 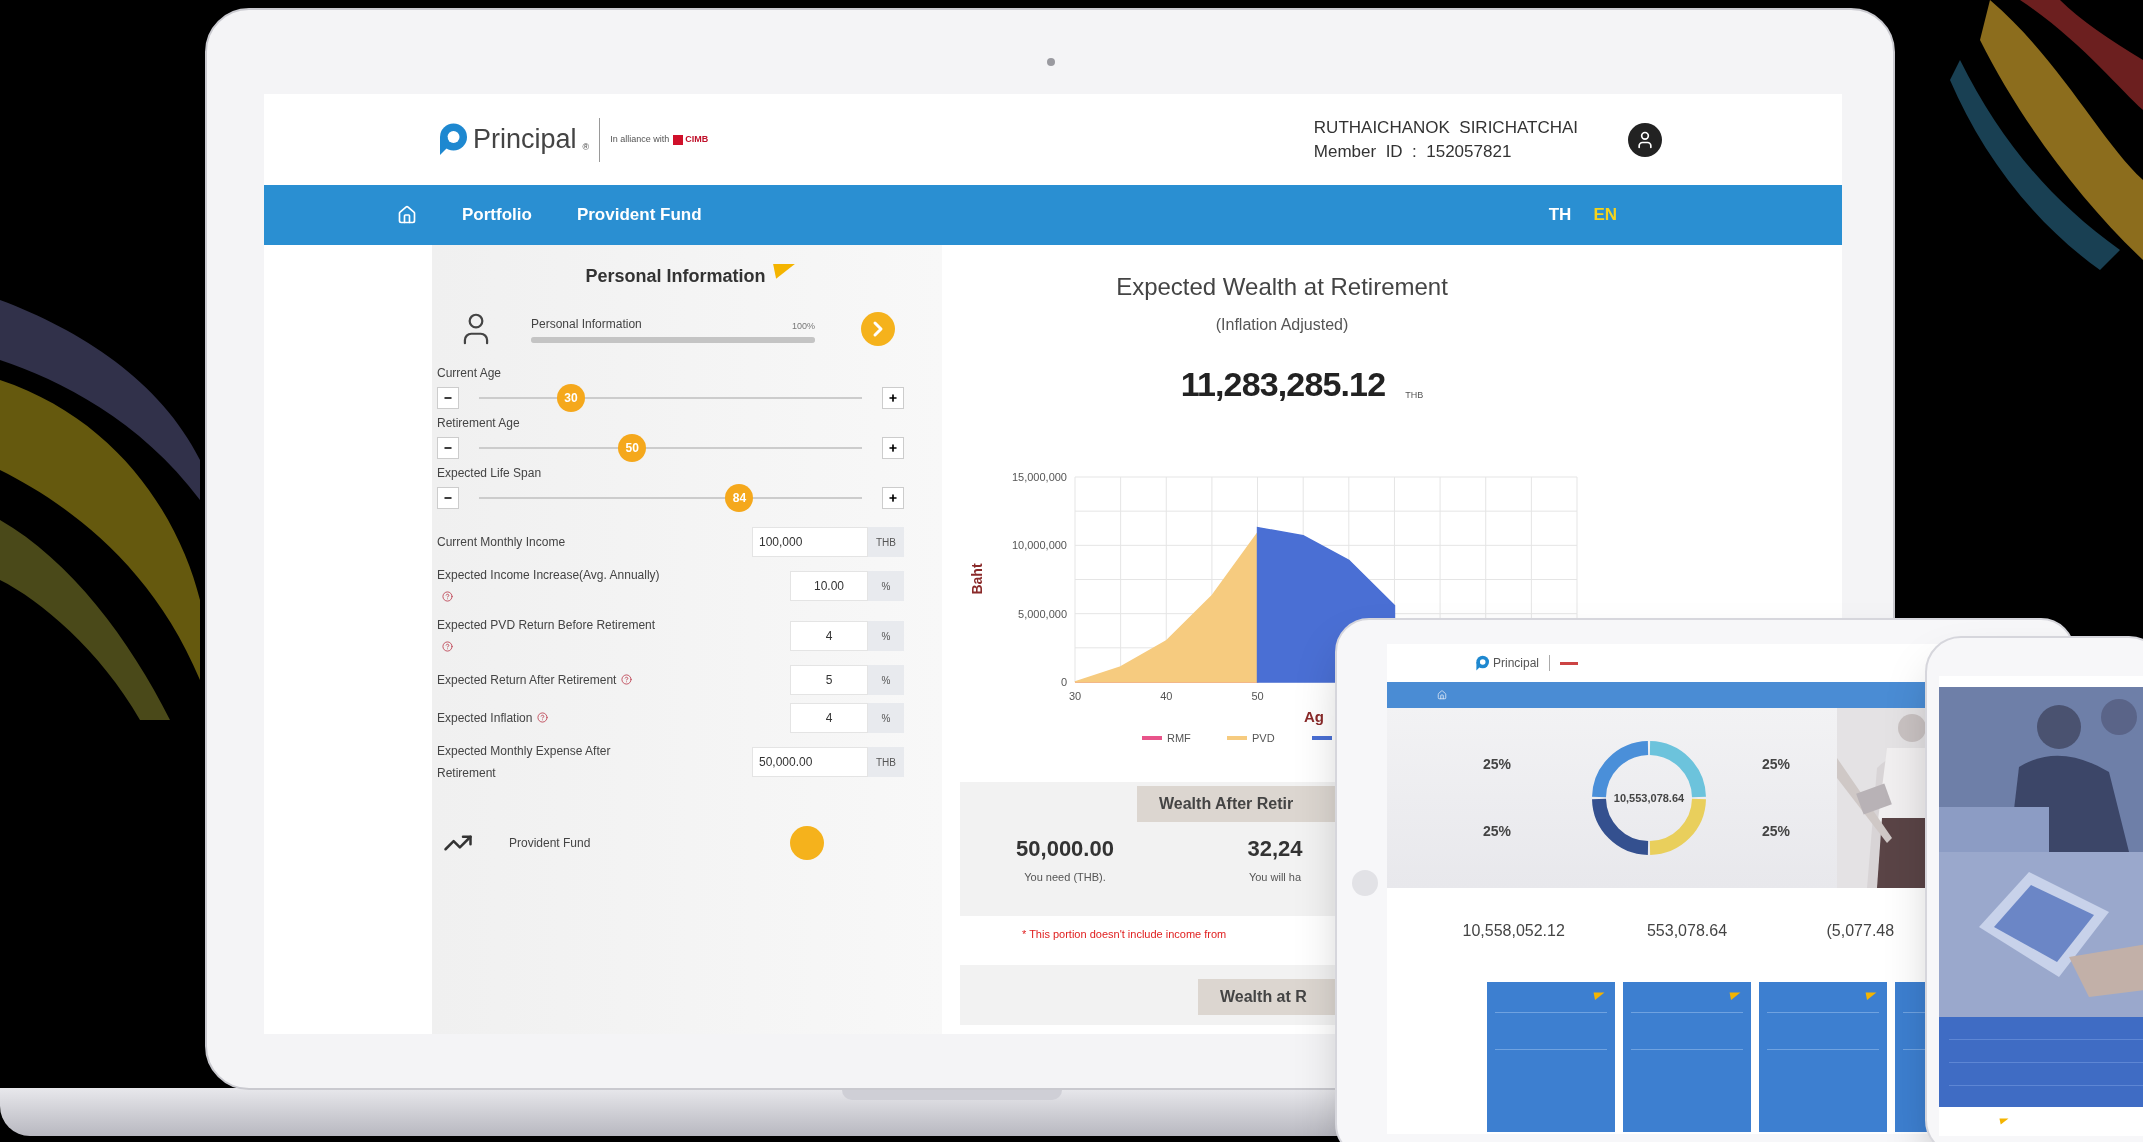 What do you see at coordinates (1065, 849) in the screenshot?
I see `wealth-value: 50,000.00` at bounding box center [1065, 849].